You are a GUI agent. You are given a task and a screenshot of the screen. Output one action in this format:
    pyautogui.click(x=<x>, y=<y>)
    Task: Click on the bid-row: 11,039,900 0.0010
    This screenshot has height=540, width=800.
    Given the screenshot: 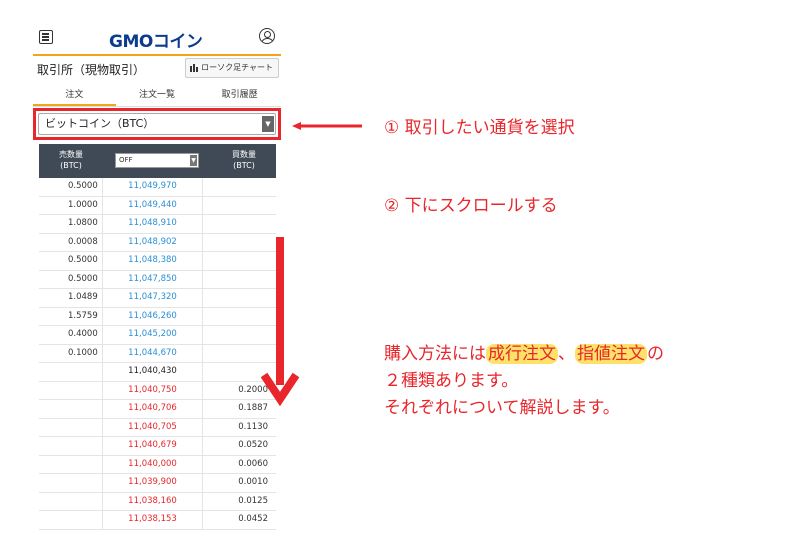 What is the action you would take?
    pyautogui.click(x=157, y=483)
    